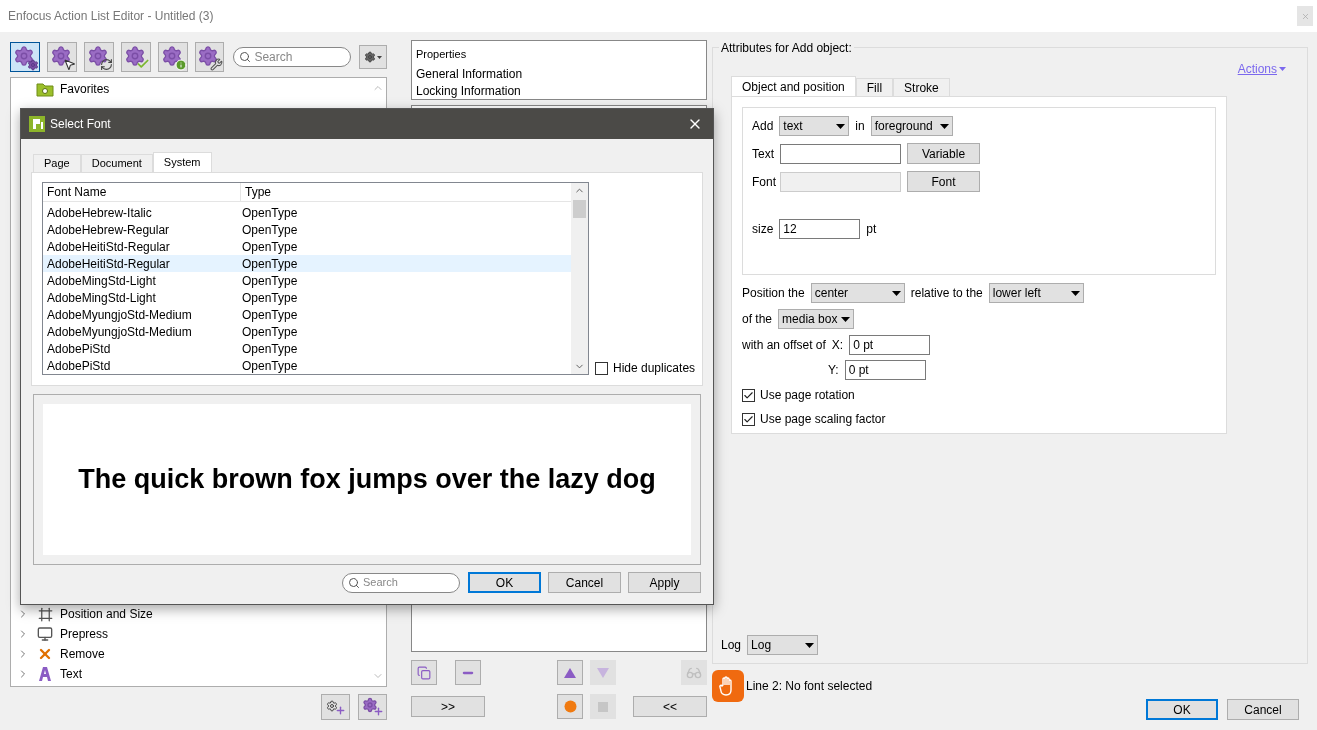  Describe the element at coordinates (664, 582) in the screenshot. I see `dialog-button: Apply` at that location.